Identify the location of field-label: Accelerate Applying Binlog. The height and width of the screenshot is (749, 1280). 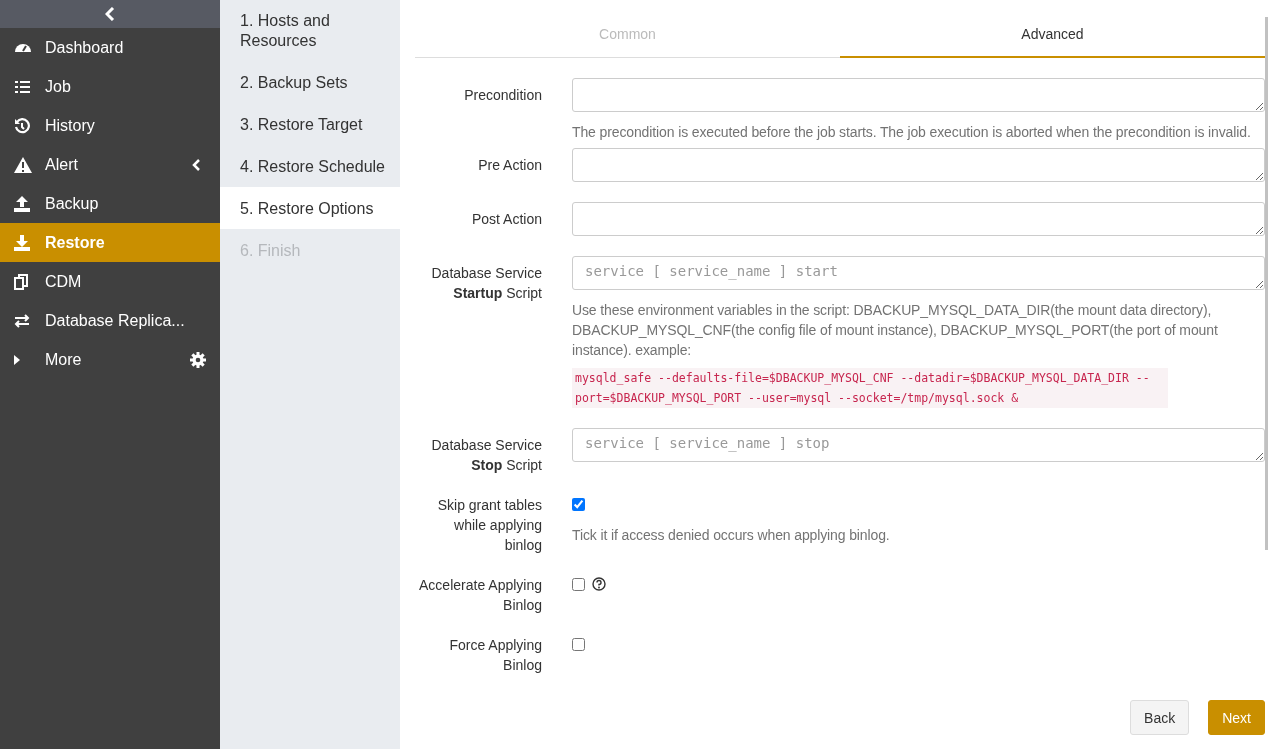
(480, 595).